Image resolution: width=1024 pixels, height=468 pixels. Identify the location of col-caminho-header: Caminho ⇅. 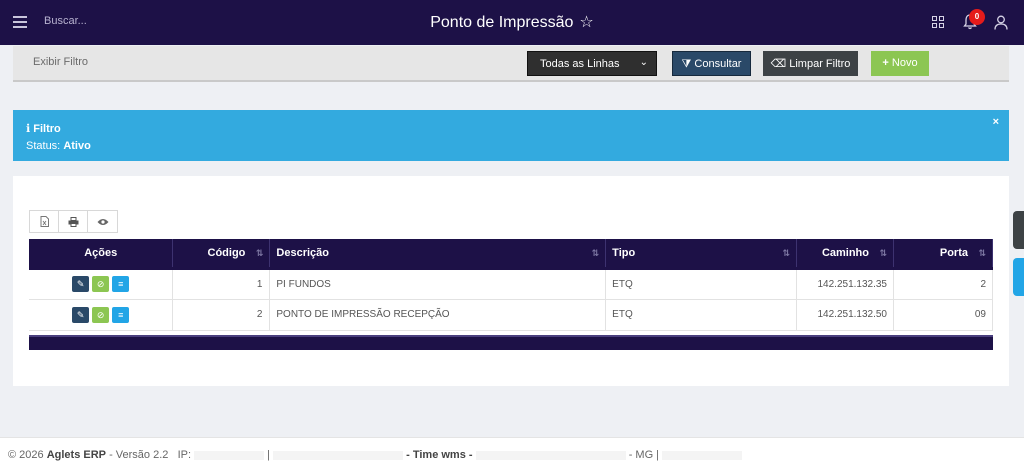
(845, 253).